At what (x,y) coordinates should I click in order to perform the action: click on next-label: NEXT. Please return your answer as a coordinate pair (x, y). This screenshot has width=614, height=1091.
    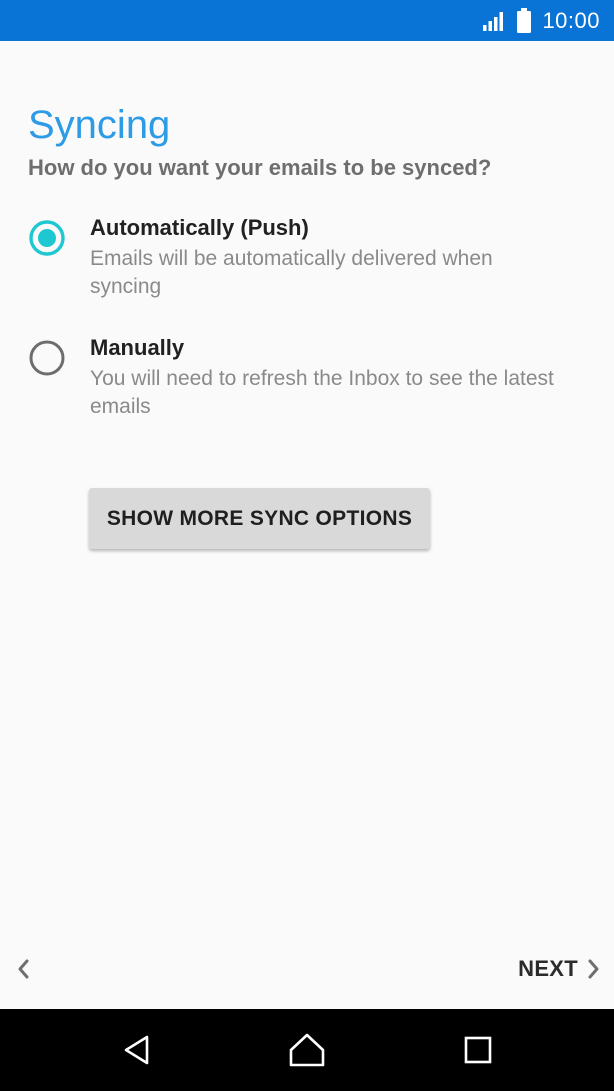
    Looking at the image, I should click on (548, 968).